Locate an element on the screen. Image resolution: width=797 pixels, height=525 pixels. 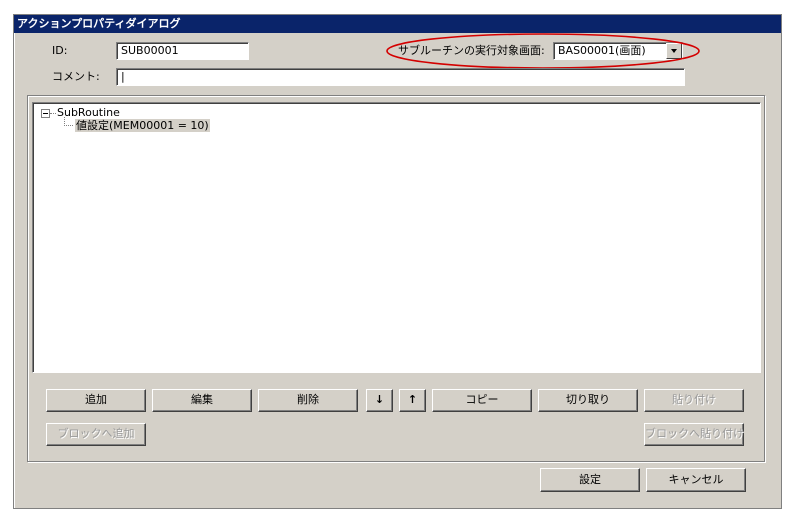
tree-item-value-set: 値設定(MEM00001 = 10) is located at coordinates (142, 125).